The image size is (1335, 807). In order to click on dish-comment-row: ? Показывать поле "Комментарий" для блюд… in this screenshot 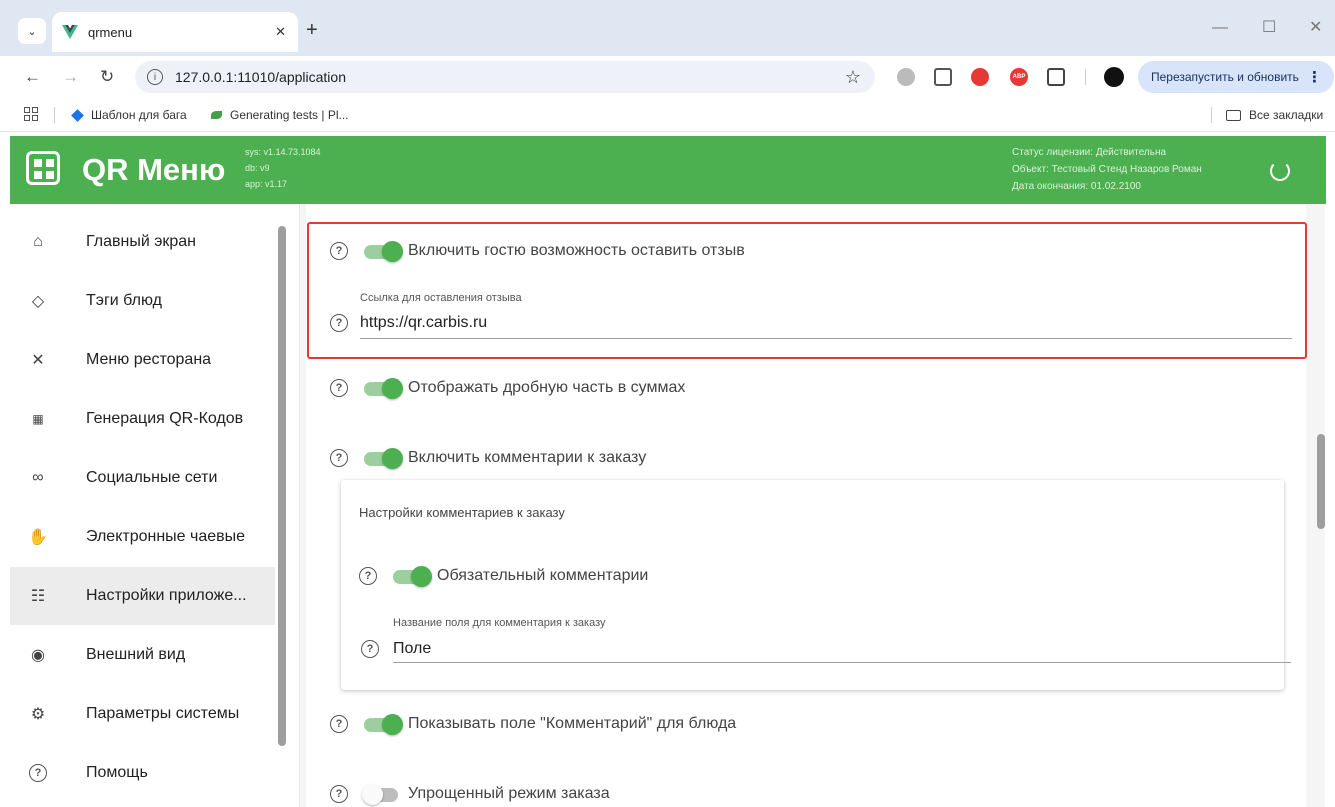, I will do `click(533, 724)`.